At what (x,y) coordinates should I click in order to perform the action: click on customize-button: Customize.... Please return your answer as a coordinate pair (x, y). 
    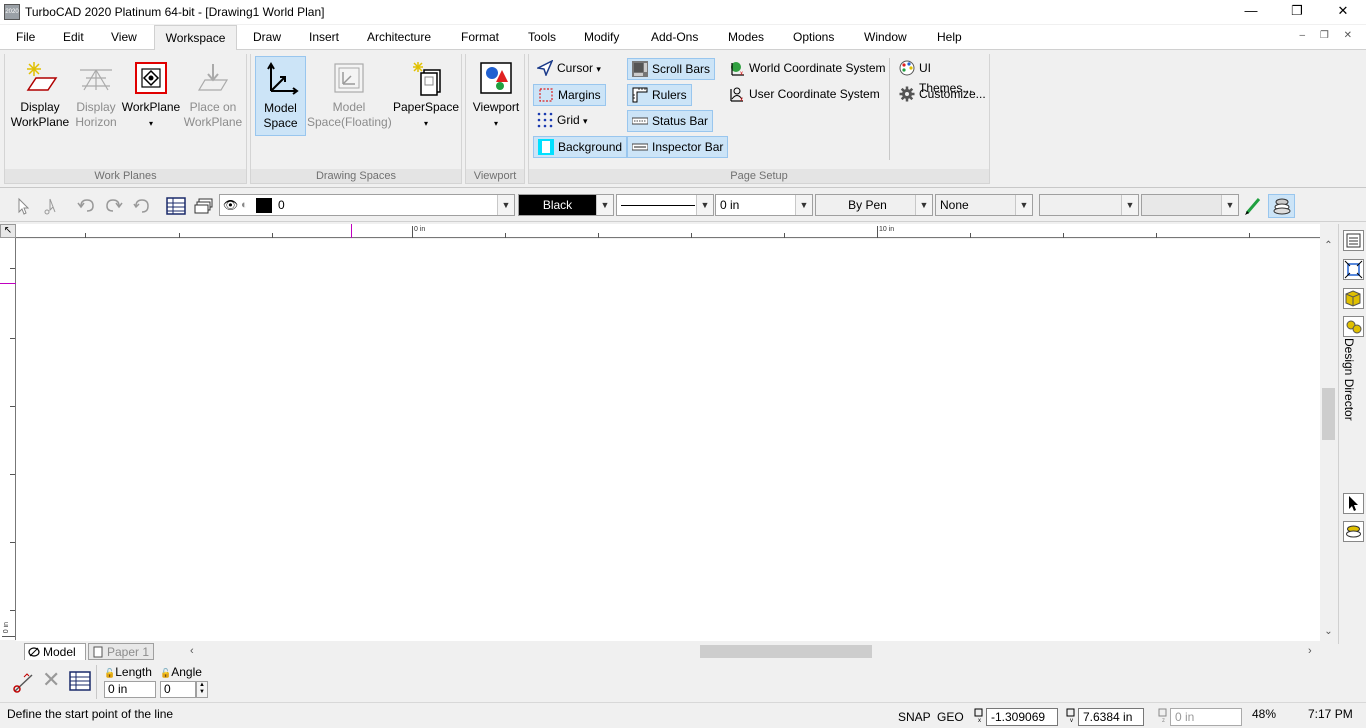
    Looking at the image, I should click on (942, 95).